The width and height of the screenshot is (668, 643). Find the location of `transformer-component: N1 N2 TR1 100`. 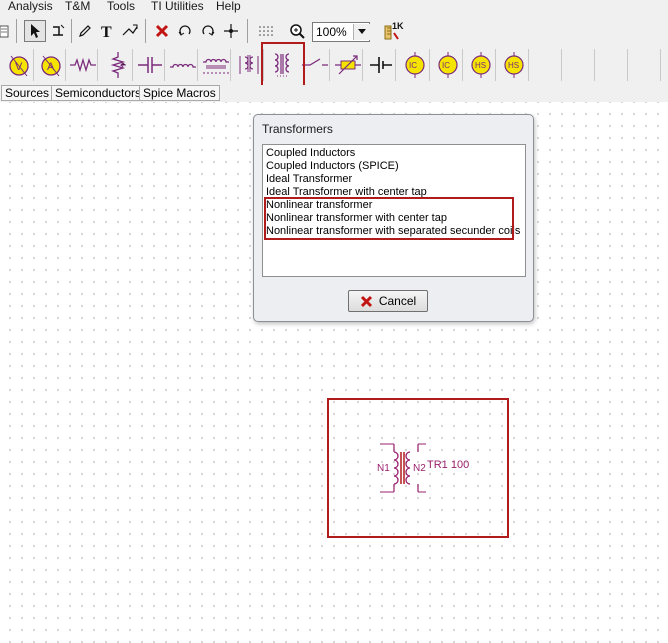

transformer-component: N1 N2 TR1 100 is located at coordinates (425, 468).